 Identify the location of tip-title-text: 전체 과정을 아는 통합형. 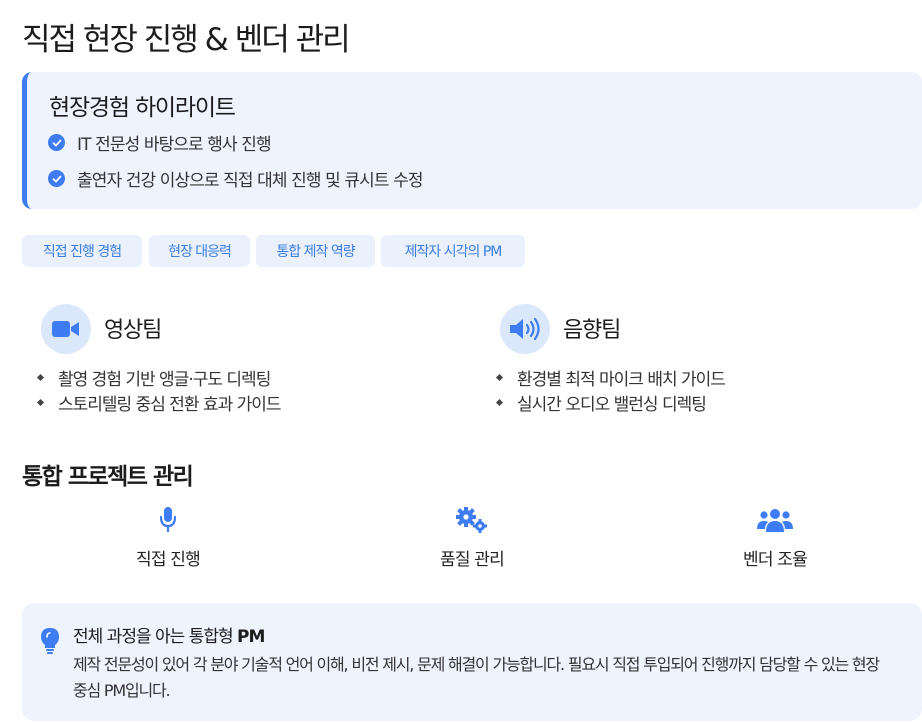
(155, 637).